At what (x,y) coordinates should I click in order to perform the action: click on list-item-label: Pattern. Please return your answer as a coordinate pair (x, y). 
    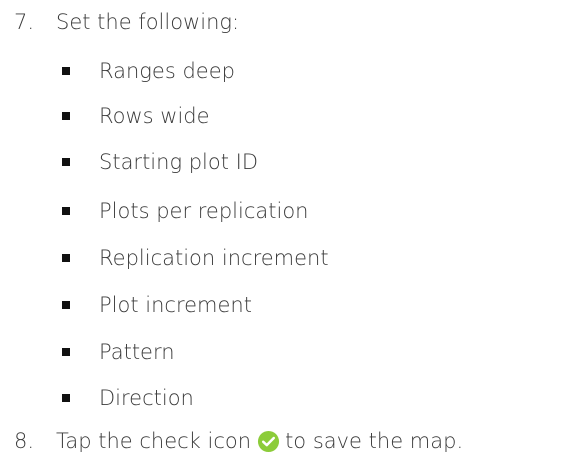
    Looking at the image, I should click on (137, 352).